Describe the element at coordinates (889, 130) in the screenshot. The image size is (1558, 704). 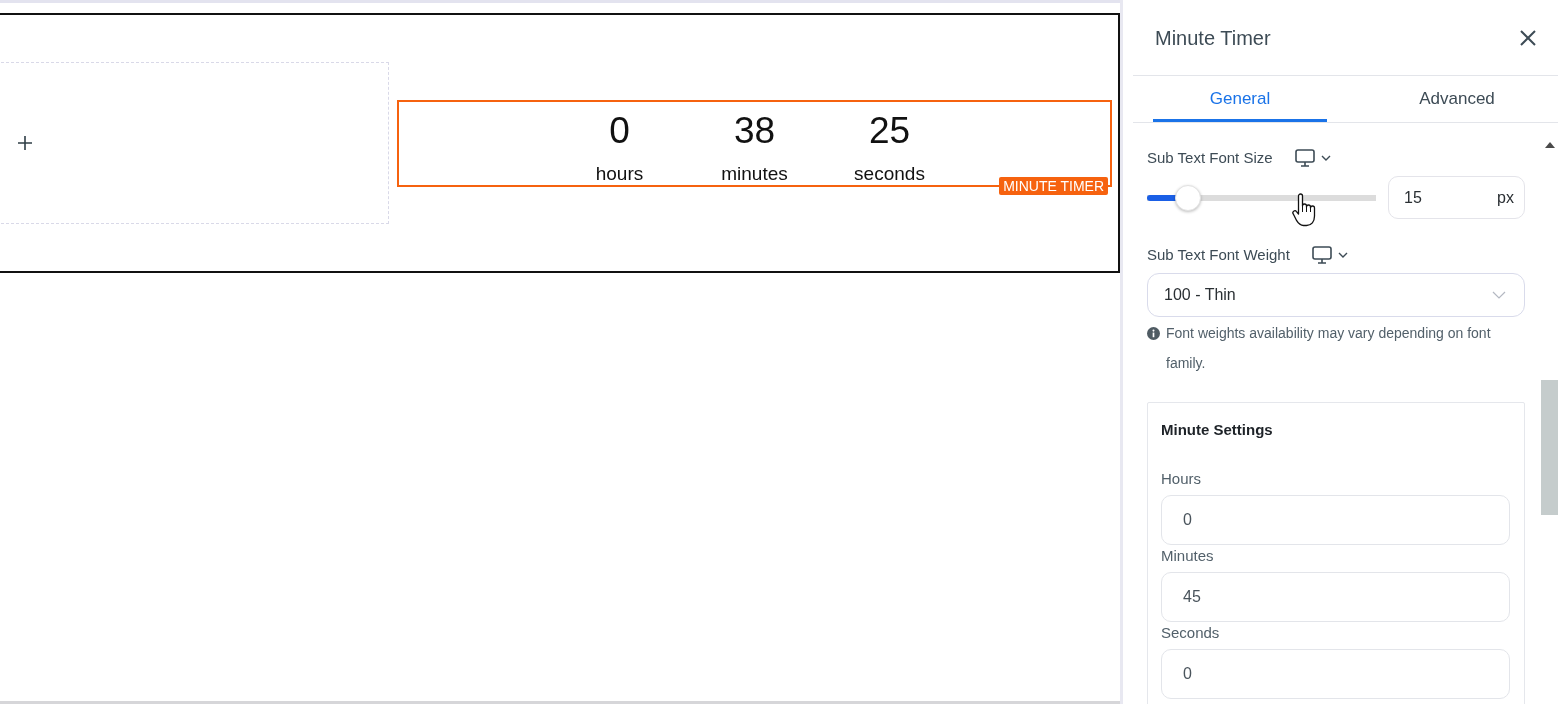
I see `timer-value: 25` at that location.